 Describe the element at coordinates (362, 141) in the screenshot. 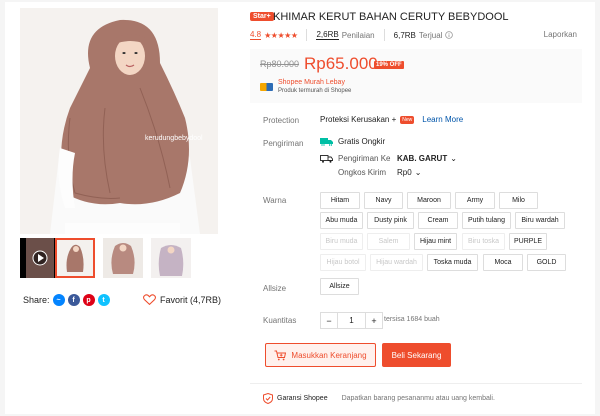

I see `free-shipping-text: Gratis Ongkir` at that location.